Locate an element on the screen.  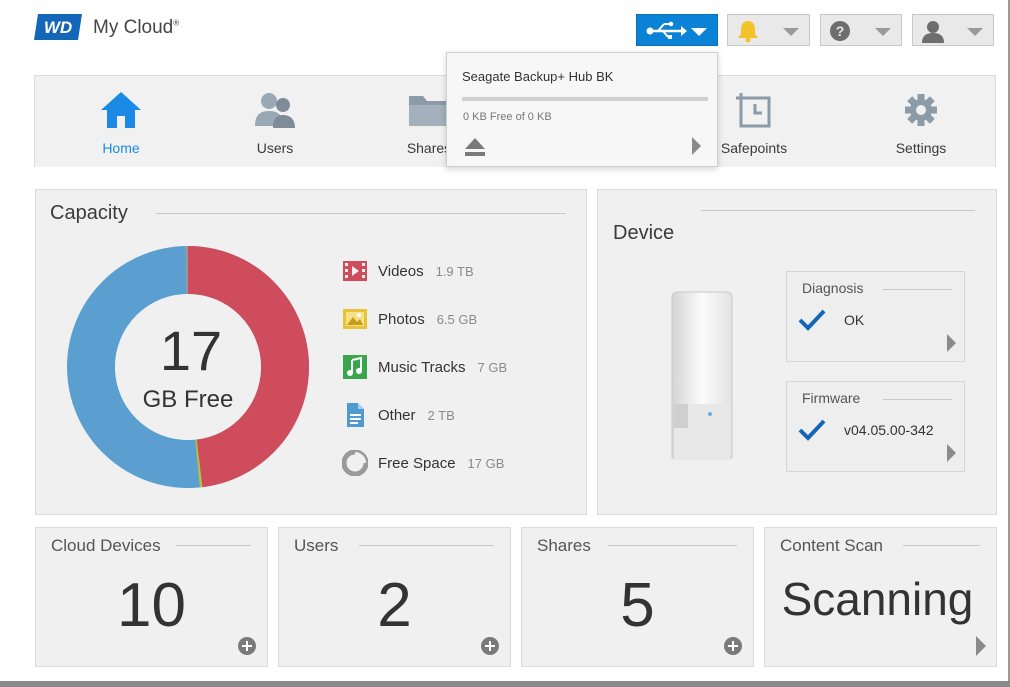
diagnosis-divider is located at coordinates (917, 289).